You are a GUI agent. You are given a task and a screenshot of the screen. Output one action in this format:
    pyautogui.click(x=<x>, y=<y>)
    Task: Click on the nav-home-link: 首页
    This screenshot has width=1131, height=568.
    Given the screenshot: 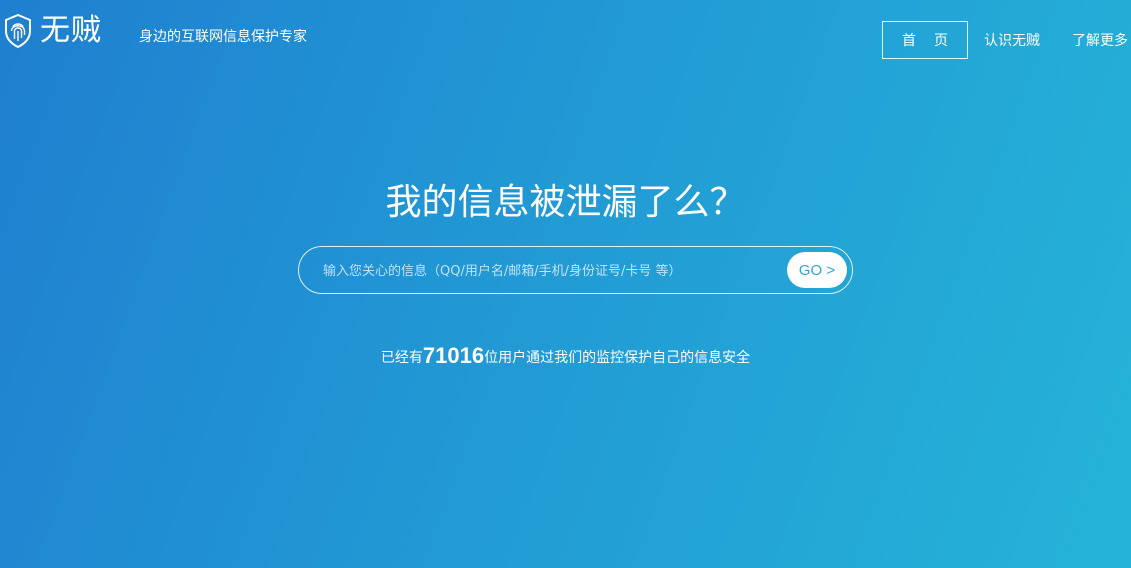 What is the action you would take?
    pyautogui.click(x=925, y=40)
    